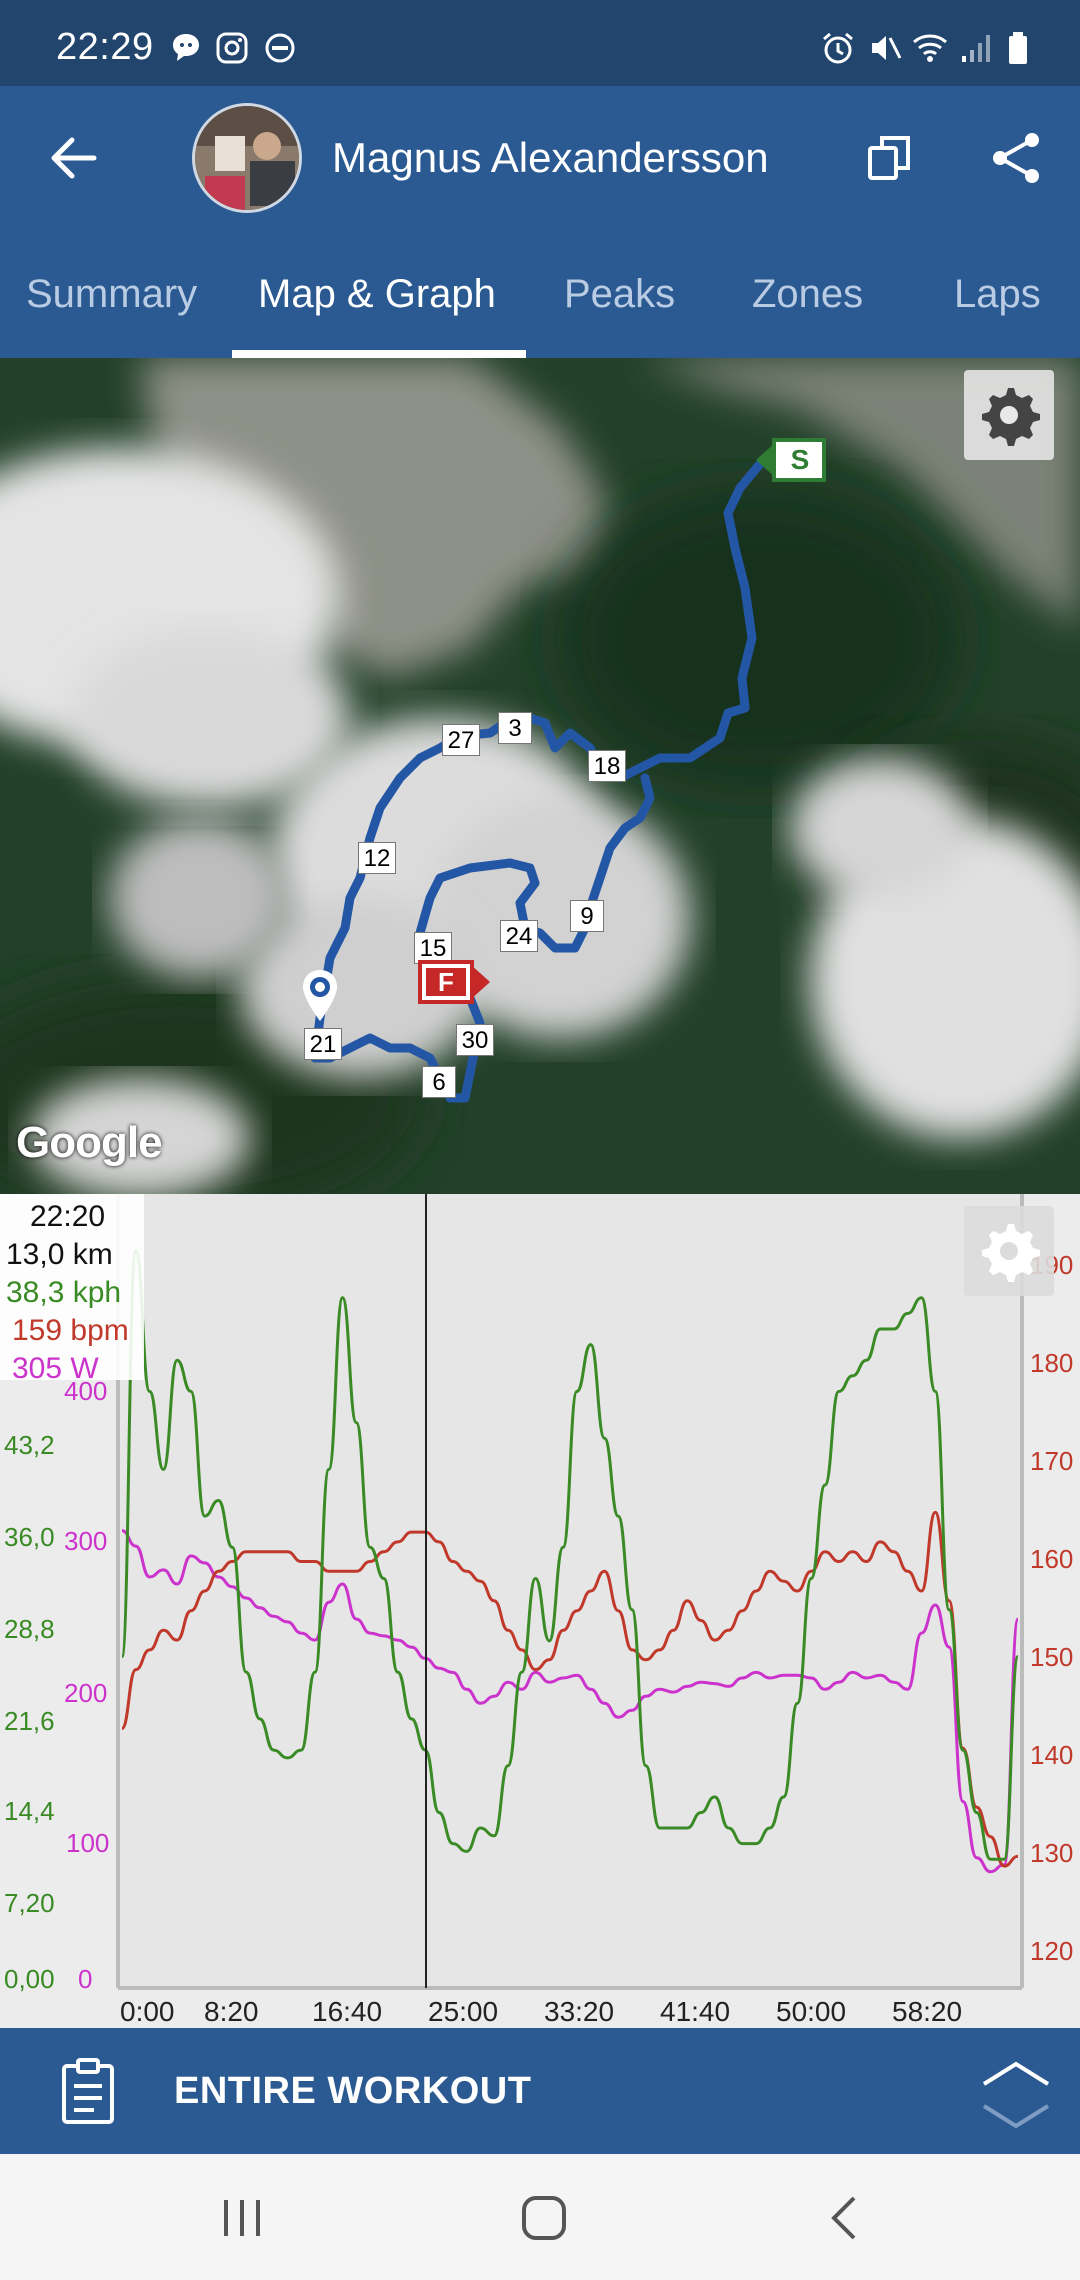  I want to click on wifi-icon, so click(930, 48).